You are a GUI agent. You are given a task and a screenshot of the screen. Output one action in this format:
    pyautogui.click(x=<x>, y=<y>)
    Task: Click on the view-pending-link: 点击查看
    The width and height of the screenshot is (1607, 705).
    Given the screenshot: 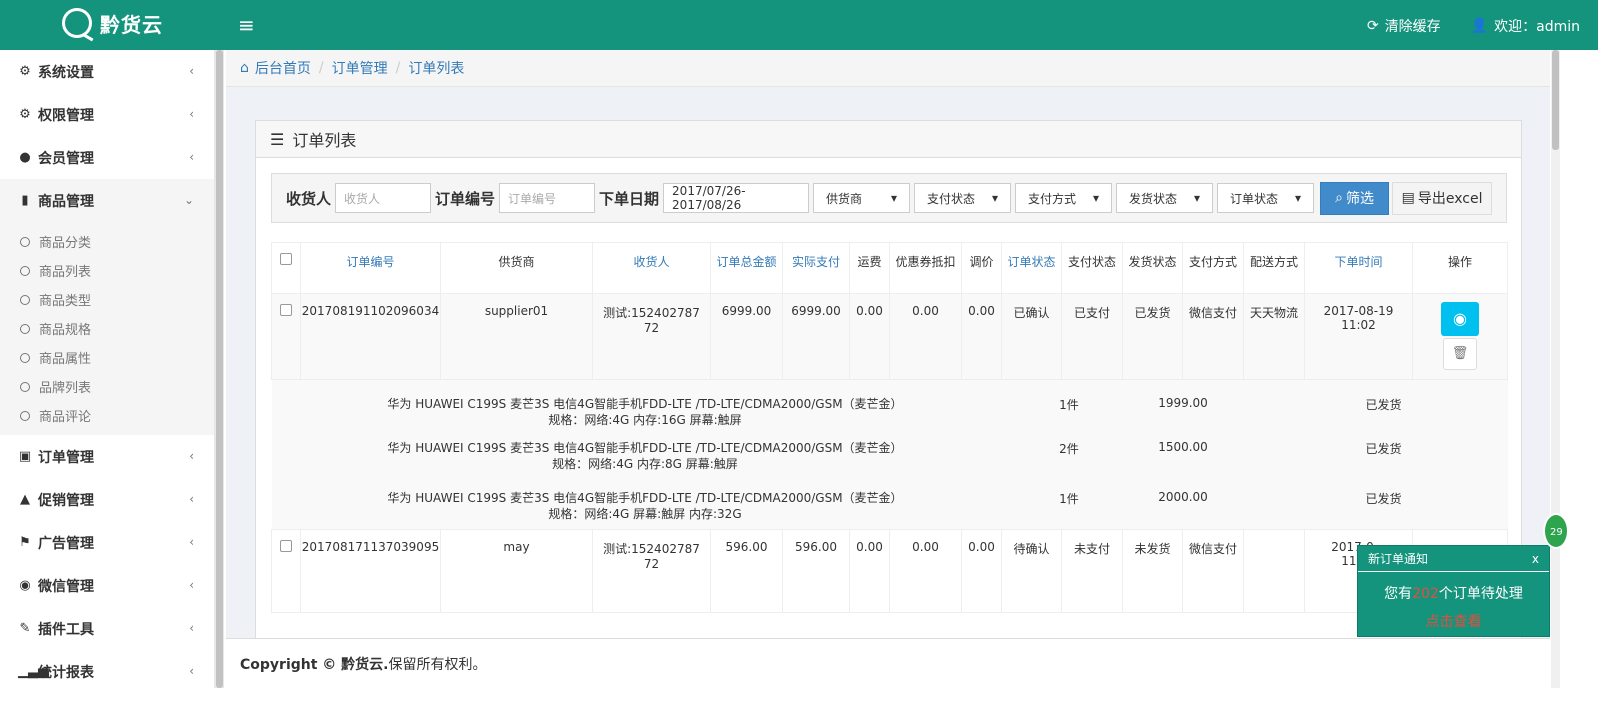 What is the action you would take?
    pyautogui.click(x=1453, y=622)
    